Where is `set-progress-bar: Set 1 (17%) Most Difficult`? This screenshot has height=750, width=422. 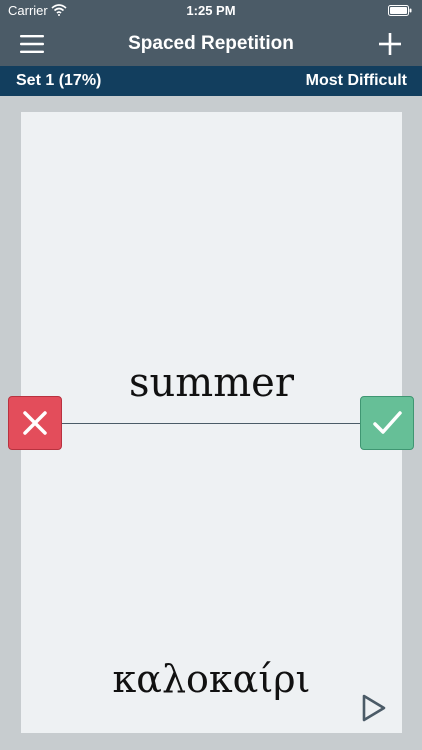
set-progress-bar: Set 1 (17%) Most Difficult is located at coordinates (211, 81).